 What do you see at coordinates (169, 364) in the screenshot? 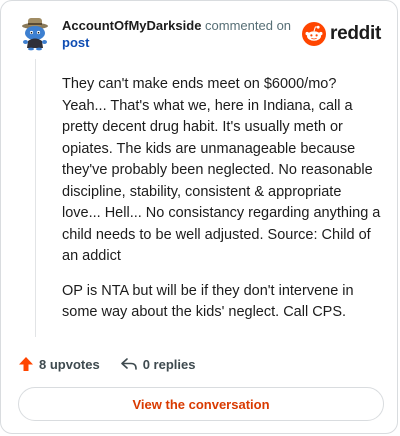
I see `reply-count: 0 replies` at bounding box center [169, 364].